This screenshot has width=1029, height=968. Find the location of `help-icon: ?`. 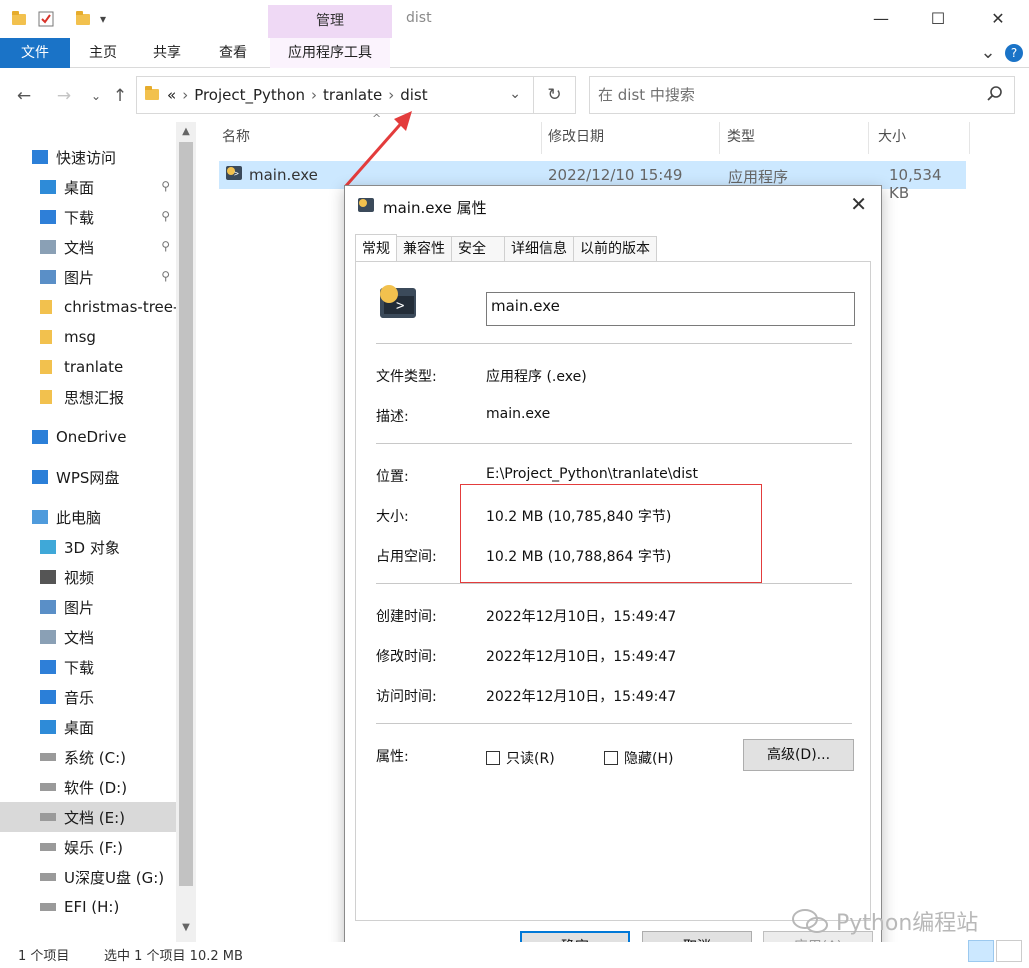

help-icon: ? is located at coordinates (1014, 53).